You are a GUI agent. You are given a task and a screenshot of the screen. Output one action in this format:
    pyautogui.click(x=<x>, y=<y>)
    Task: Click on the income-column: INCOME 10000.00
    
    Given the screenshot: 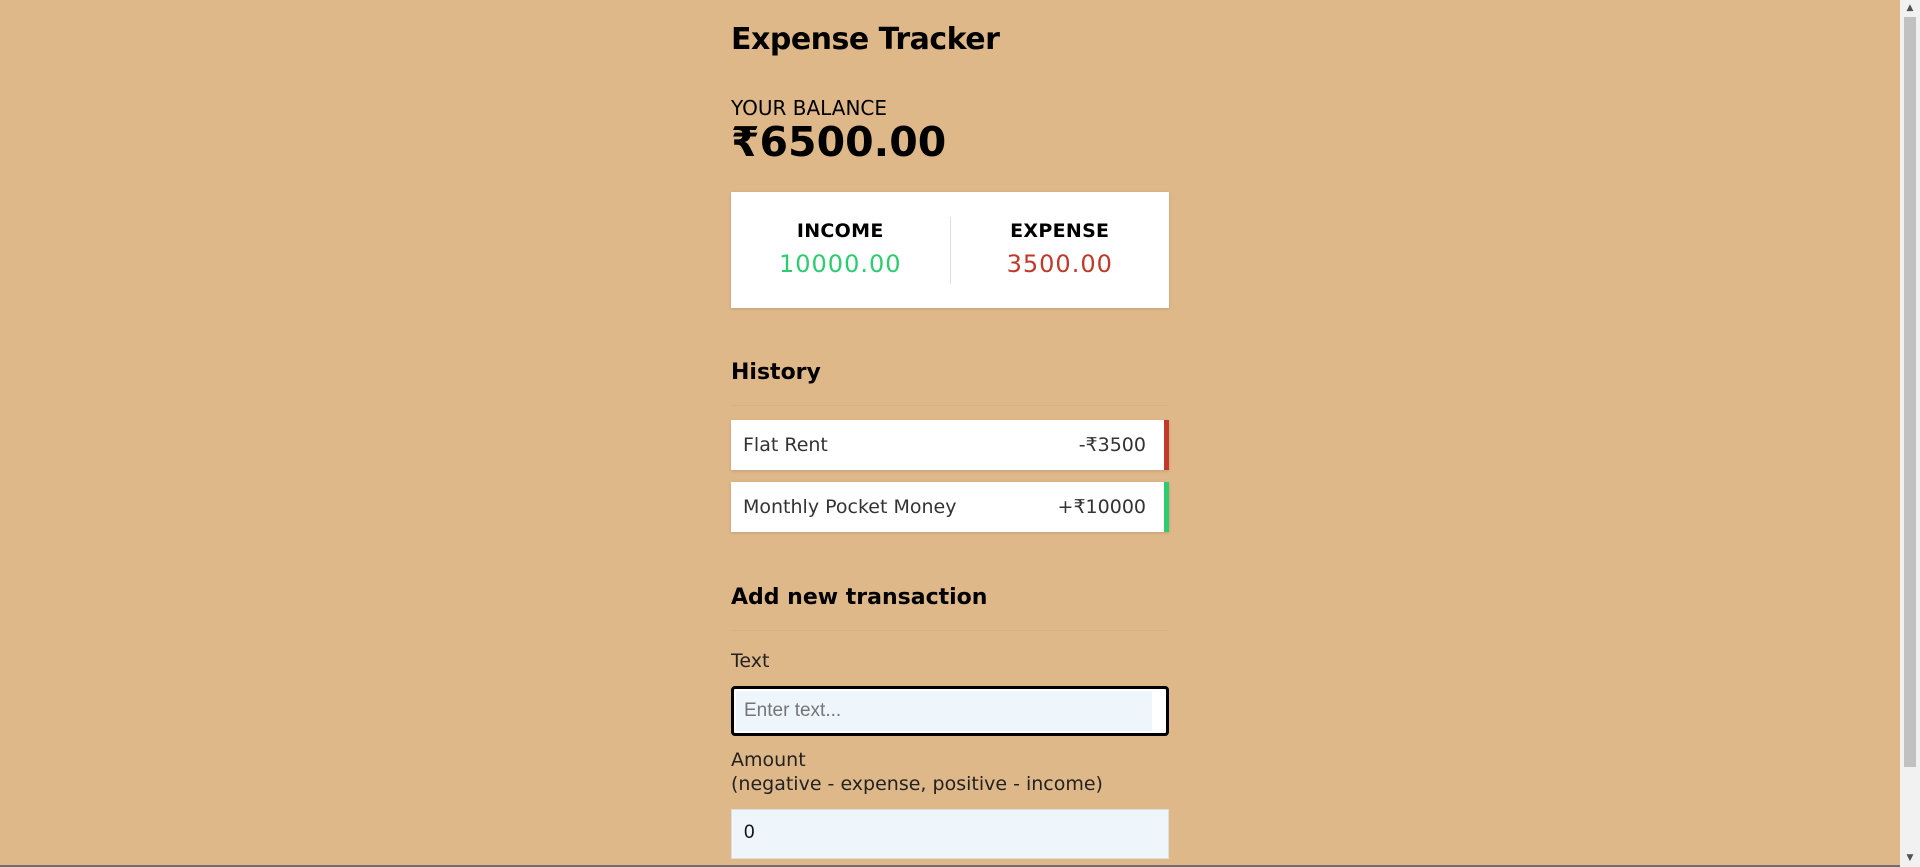 What is the action you would take?
    pyautogui.click(x=841, y=250)
    